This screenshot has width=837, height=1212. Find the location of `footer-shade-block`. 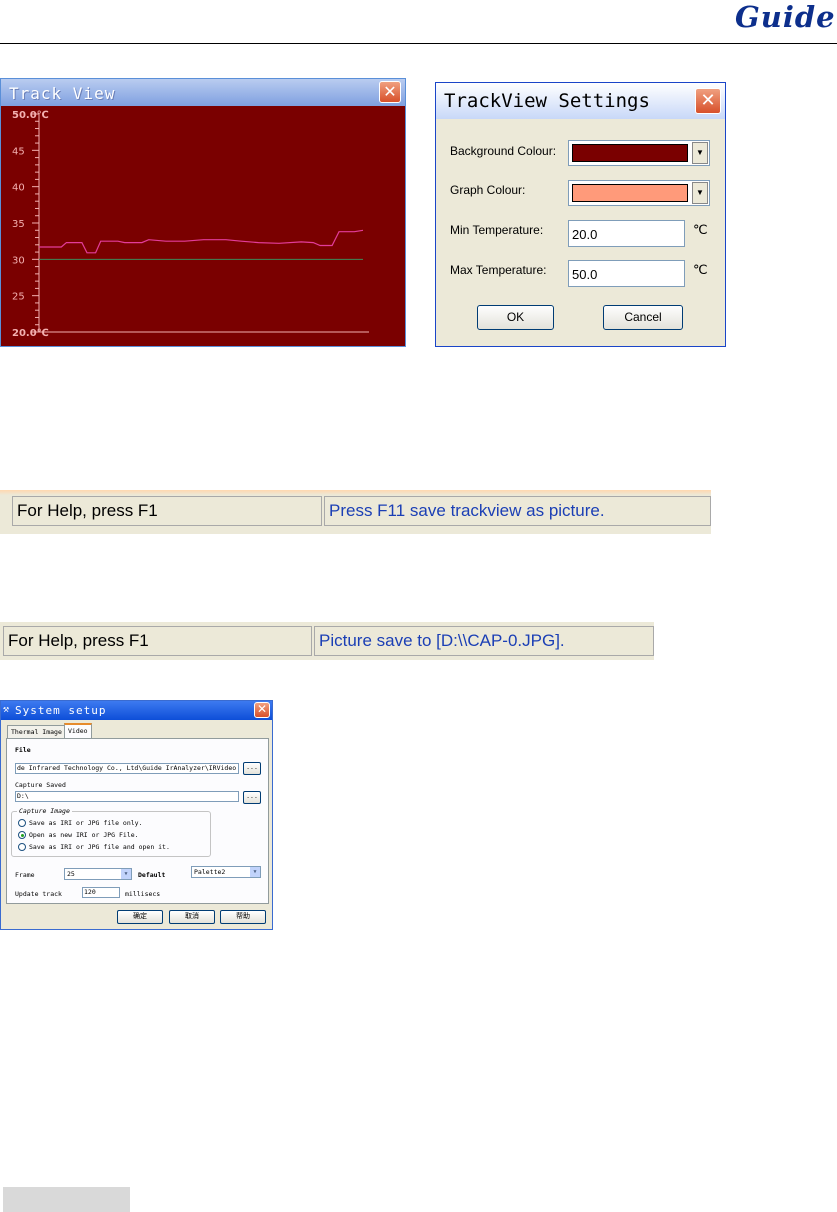

footer-shade-block is located at coordinates (66, 1199).